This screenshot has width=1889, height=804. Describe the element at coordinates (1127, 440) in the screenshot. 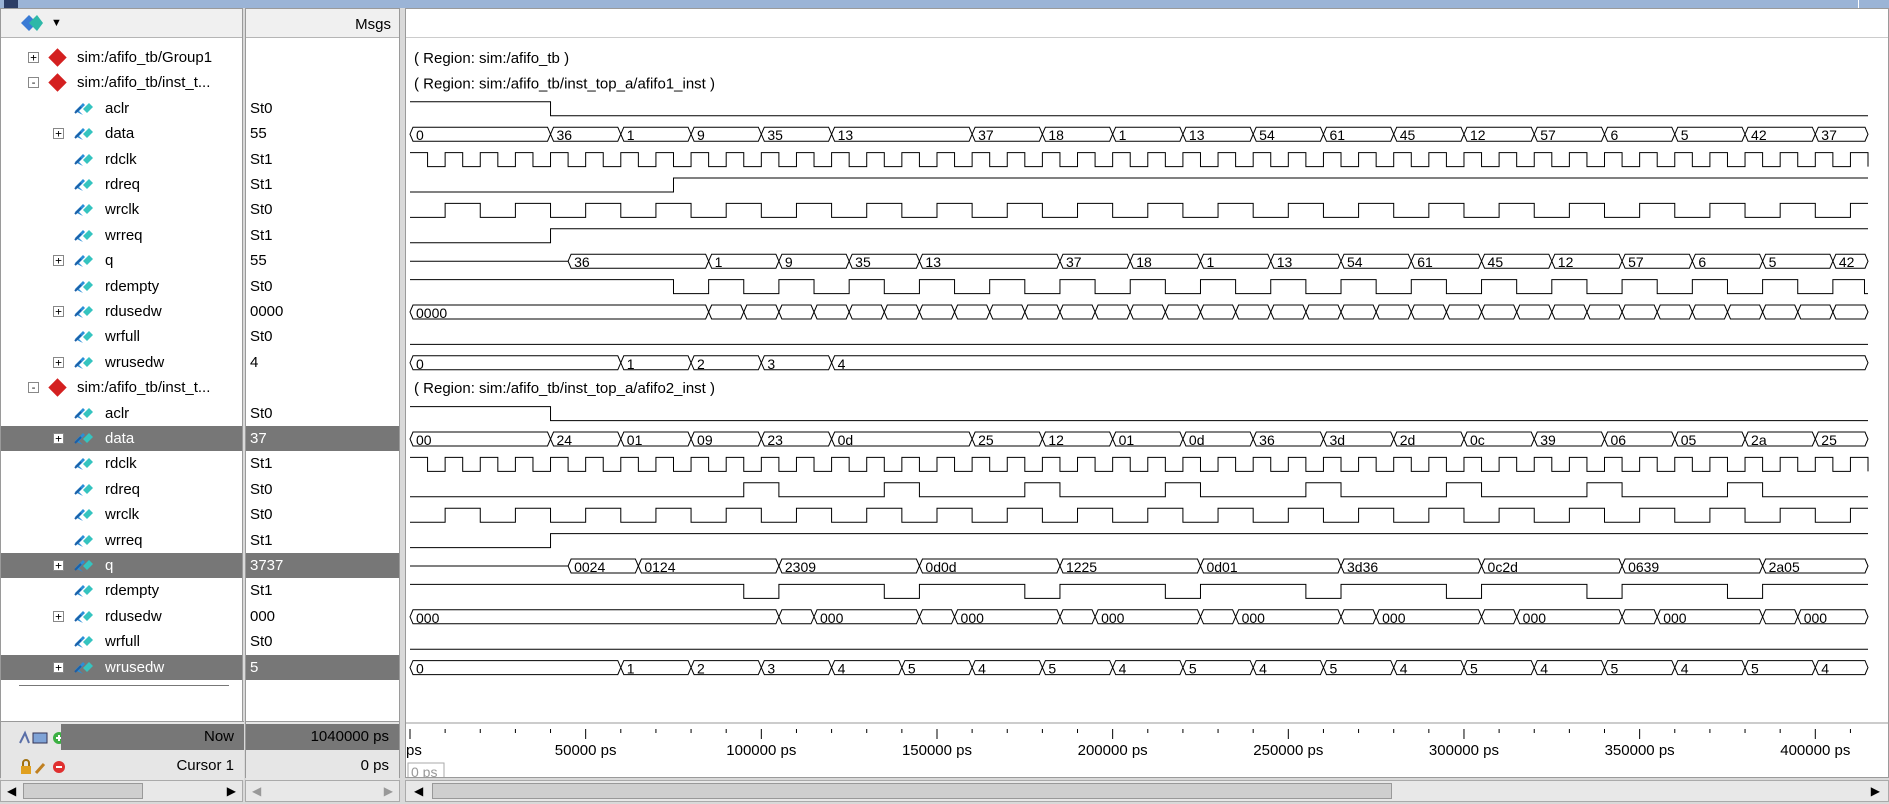

I see `bus-value: 01` at that location.